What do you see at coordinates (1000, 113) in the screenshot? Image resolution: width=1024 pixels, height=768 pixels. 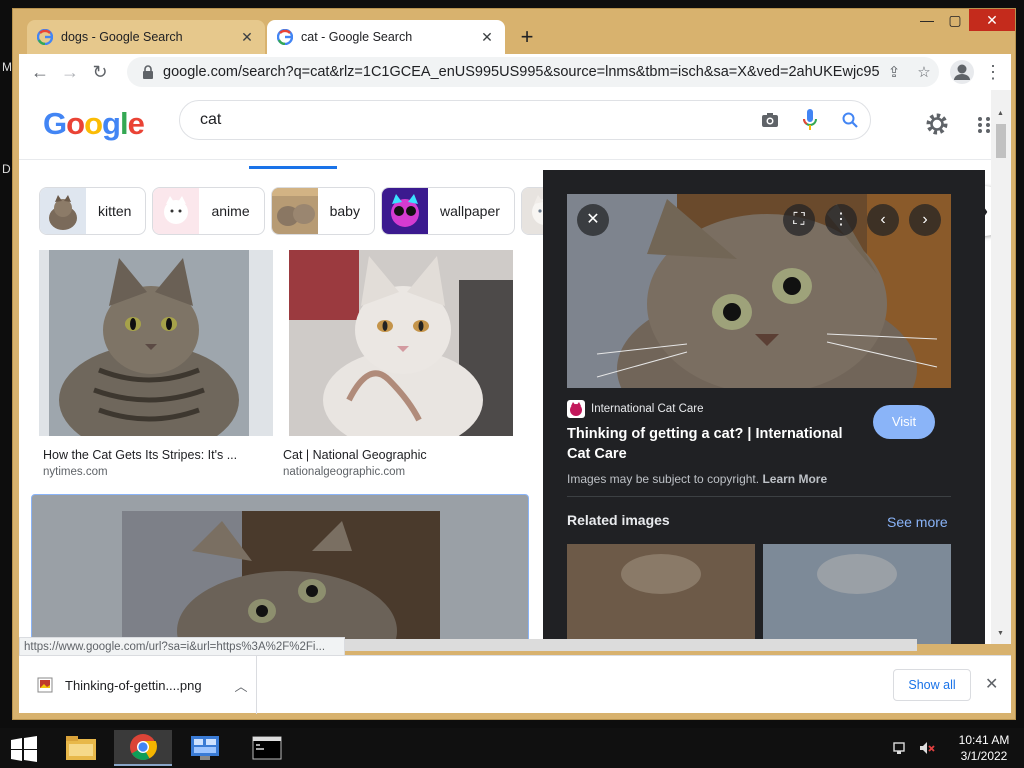 I see `scroll-up-icon: ▲` at bounding box center [1000, 113].